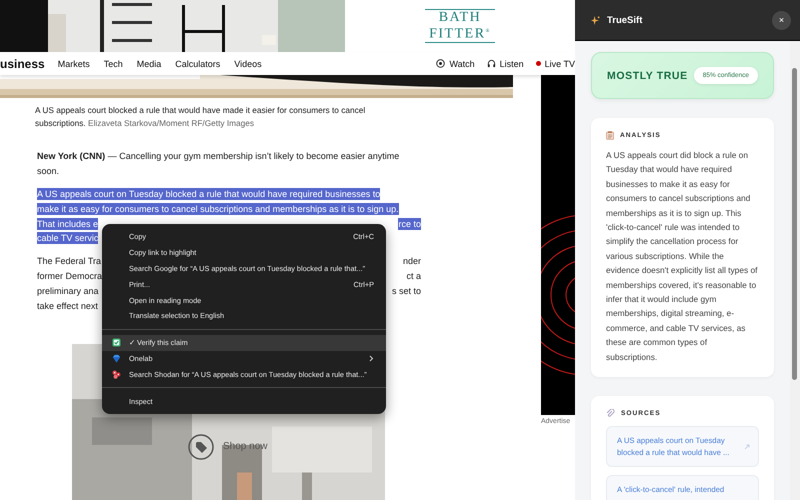 Image resolution: width=800 pixels, height=500 pixels. I want to click on article-text: s set to, so click(406, 290).